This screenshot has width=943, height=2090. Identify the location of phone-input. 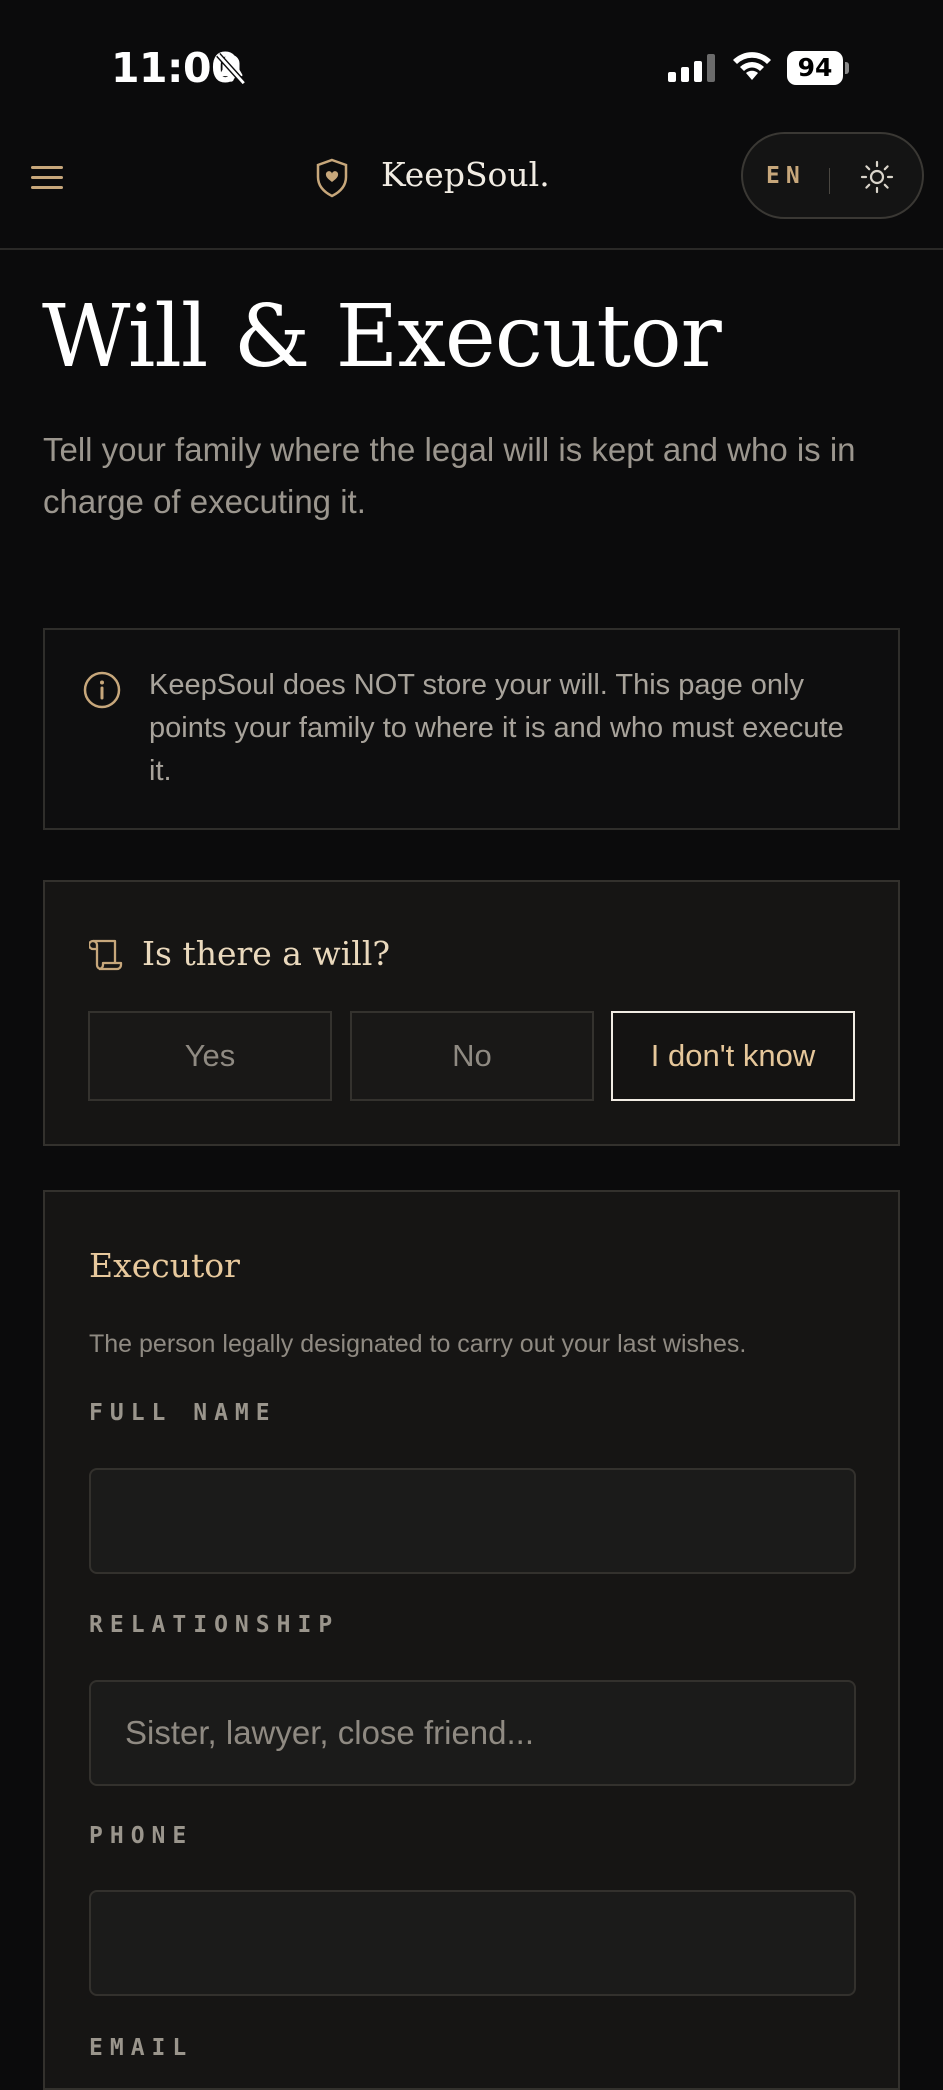
(472, 1943).